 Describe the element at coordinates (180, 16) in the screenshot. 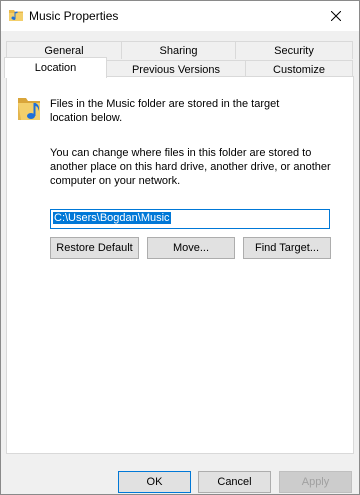

I see `title-bar: Music Properties` at that location.